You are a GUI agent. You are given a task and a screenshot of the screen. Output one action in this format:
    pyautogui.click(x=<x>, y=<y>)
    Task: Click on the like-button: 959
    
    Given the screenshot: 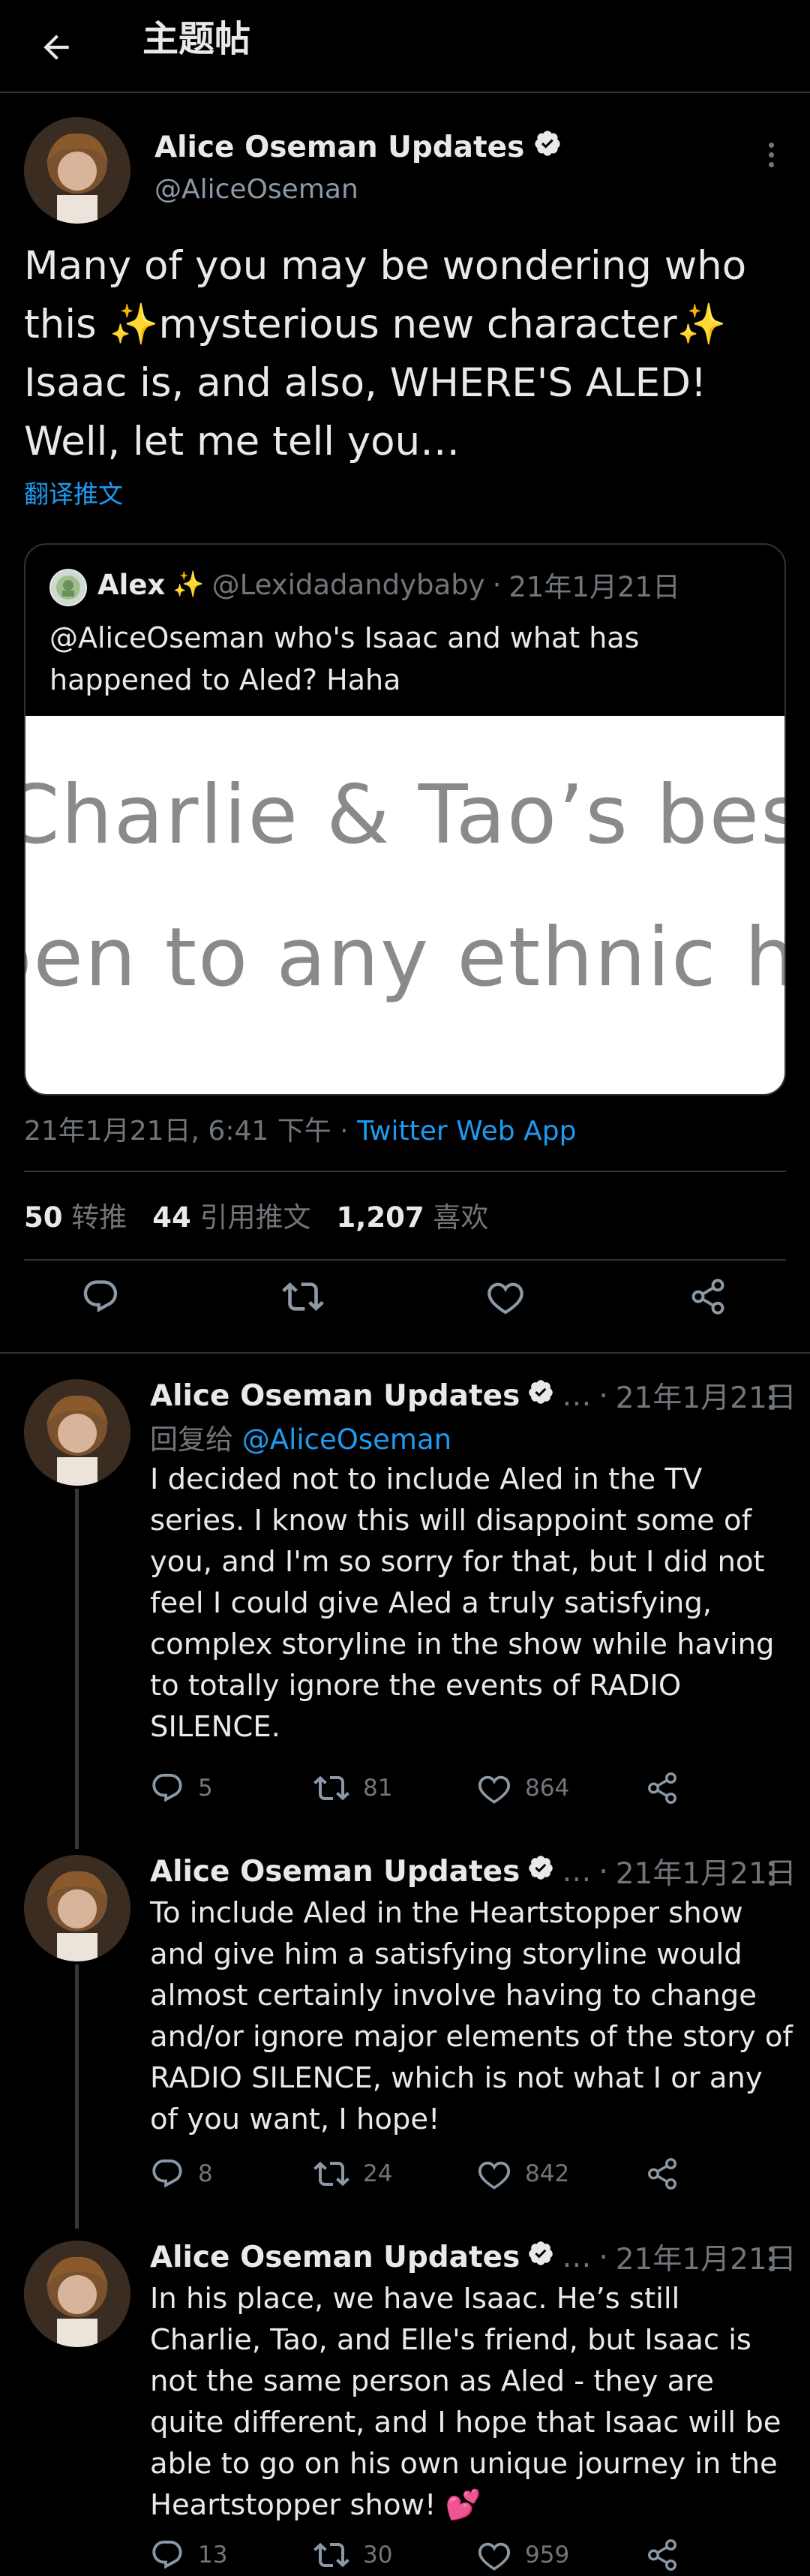 What is the action you would take?
    pyautogui.click(x=523, y=2555)
    